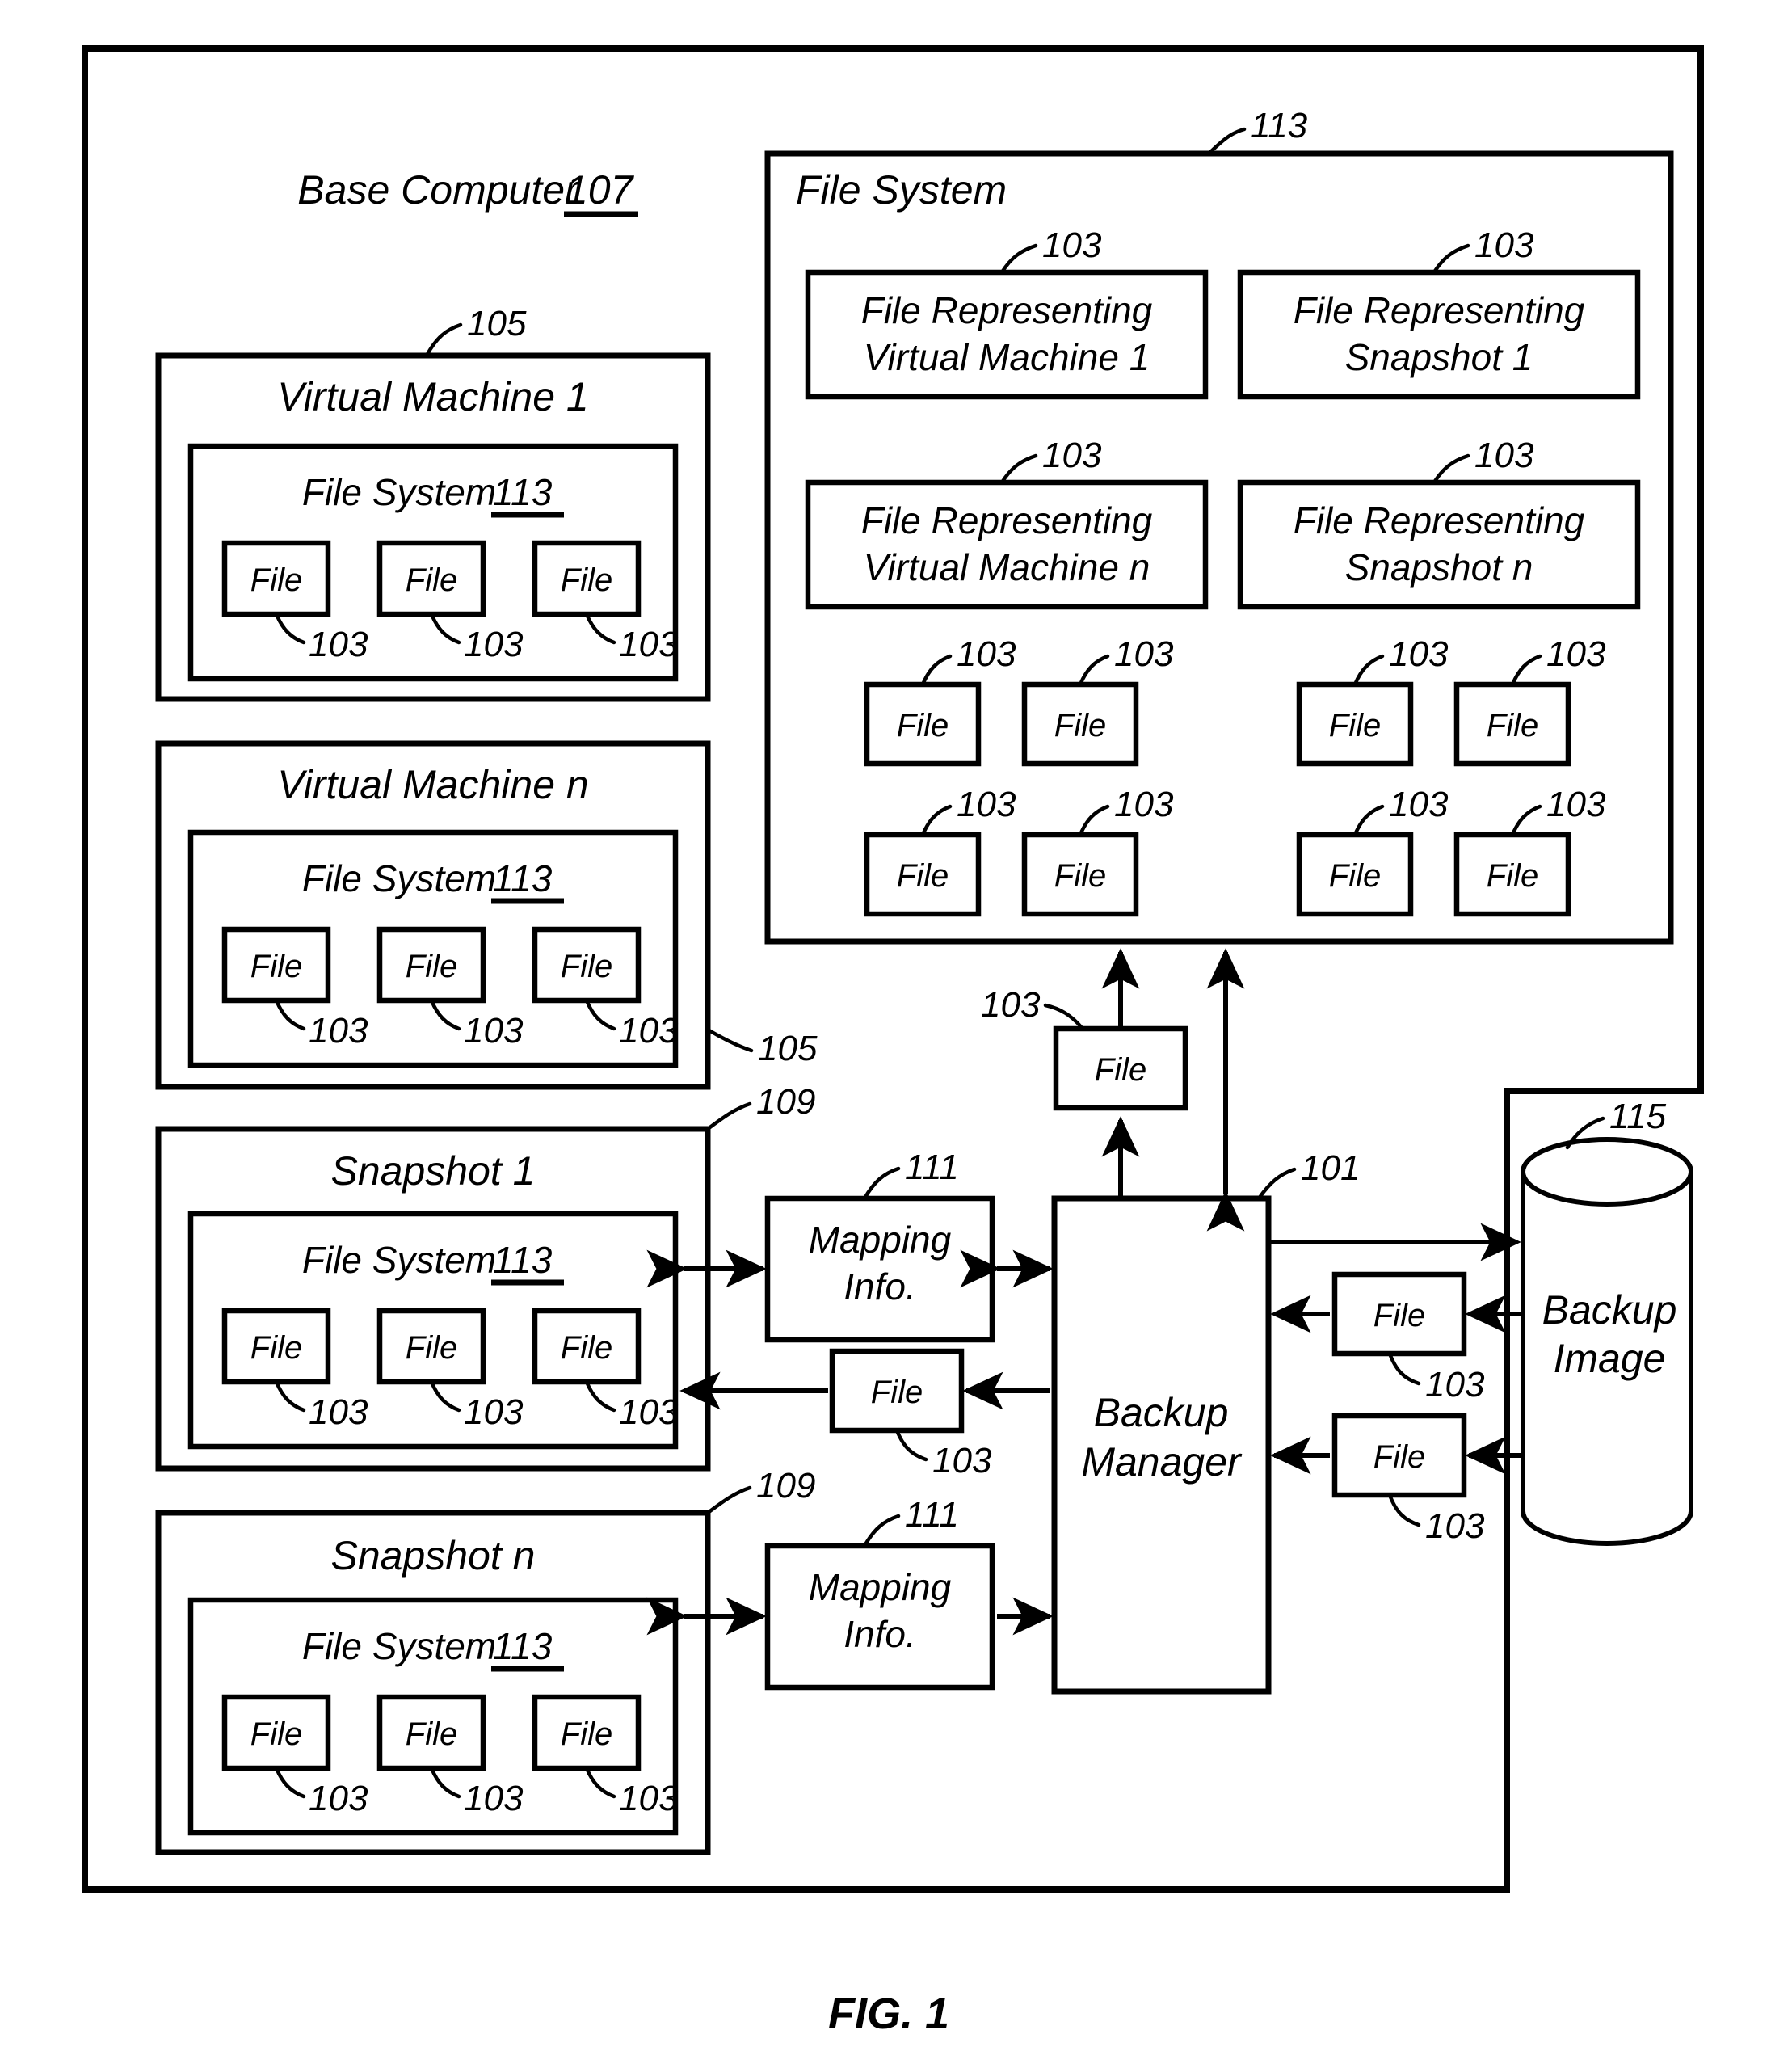 This screenshot has height=2072, width=1792. What do you see at coordinates (1512, 726) in the screenshot?
I see `host-file-grid-item-4-label: File` at bounding box center [1512, 726].